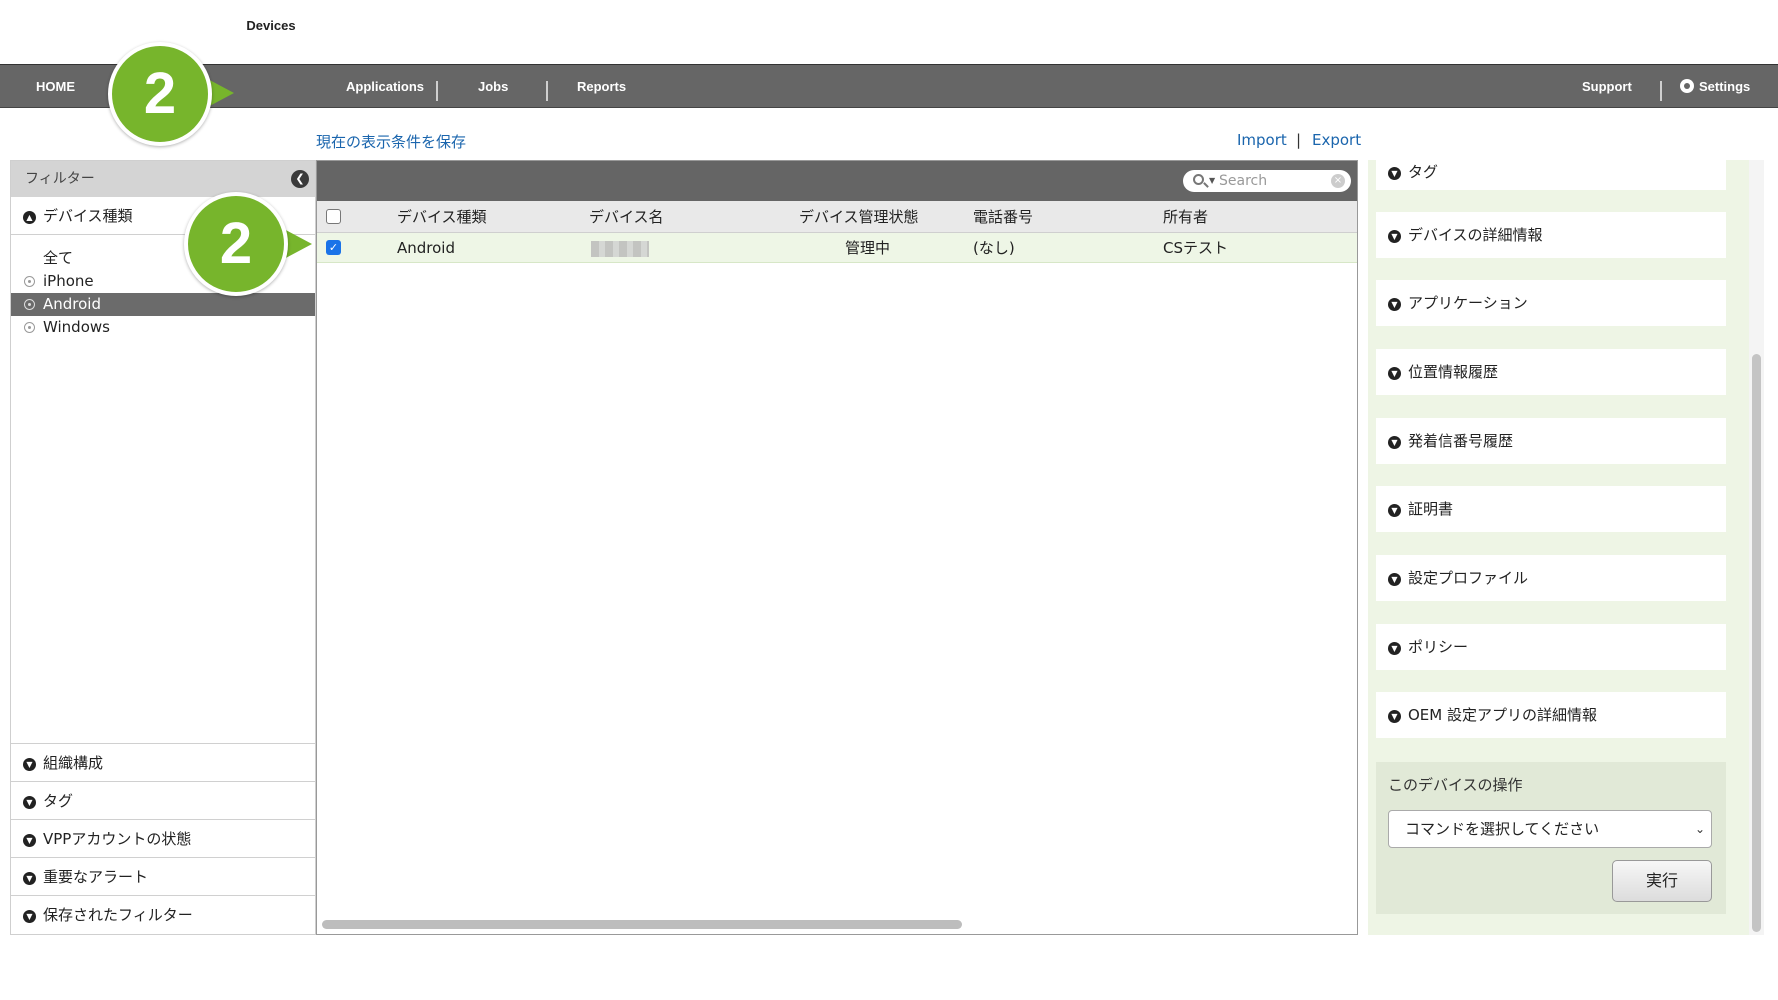 This screenshot has height=1000, width=1778. Describe the element at coordinates (55, 87) in the screenshot. I see `nav-home: HOME` at that location.